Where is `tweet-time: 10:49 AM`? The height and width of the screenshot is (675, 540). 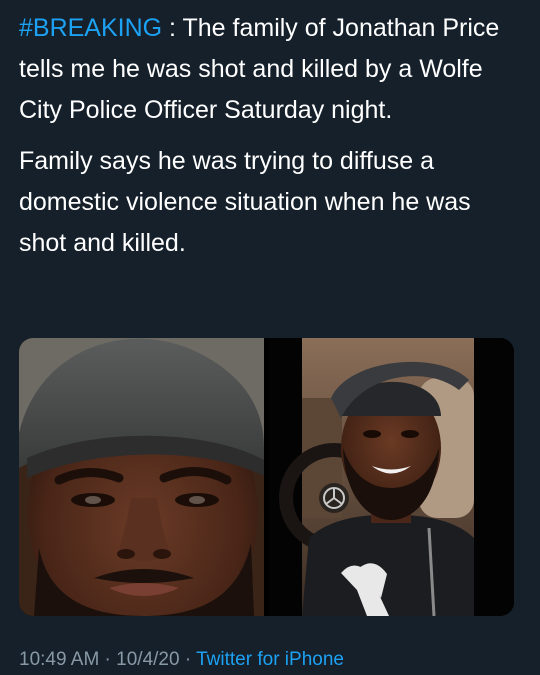
tweet-time: 10:49 AM is located at coordinates (59, 659).